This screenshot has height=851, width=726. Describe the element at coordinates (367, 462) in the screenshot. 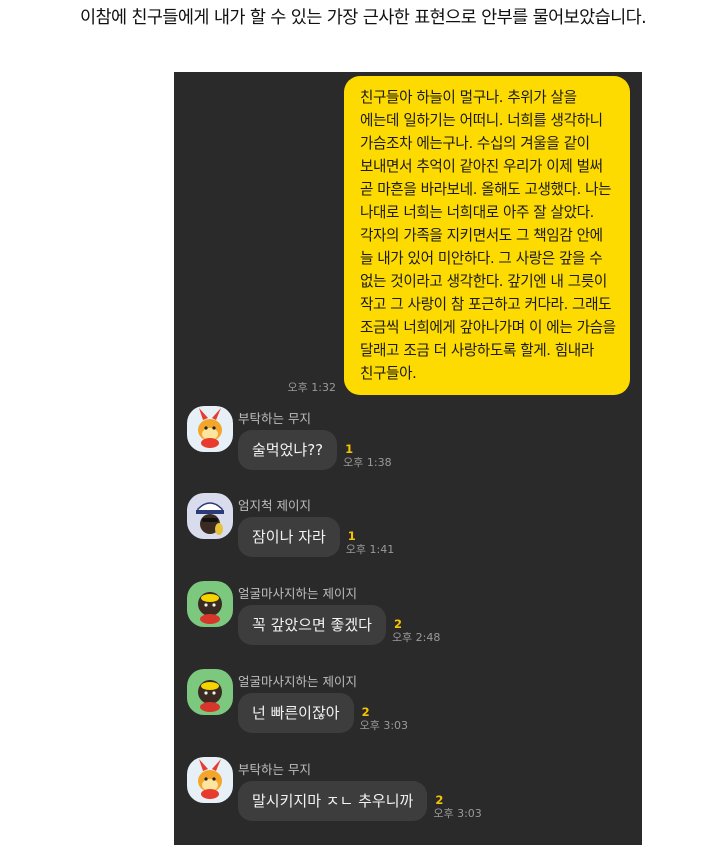

I see `message-time: 오후 1:38` at that location.